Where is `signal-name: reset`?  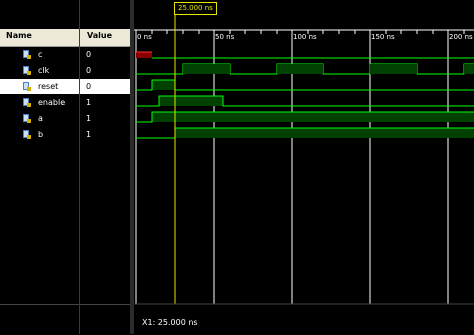 signal-name: reset is located at coordinates (48, 86).